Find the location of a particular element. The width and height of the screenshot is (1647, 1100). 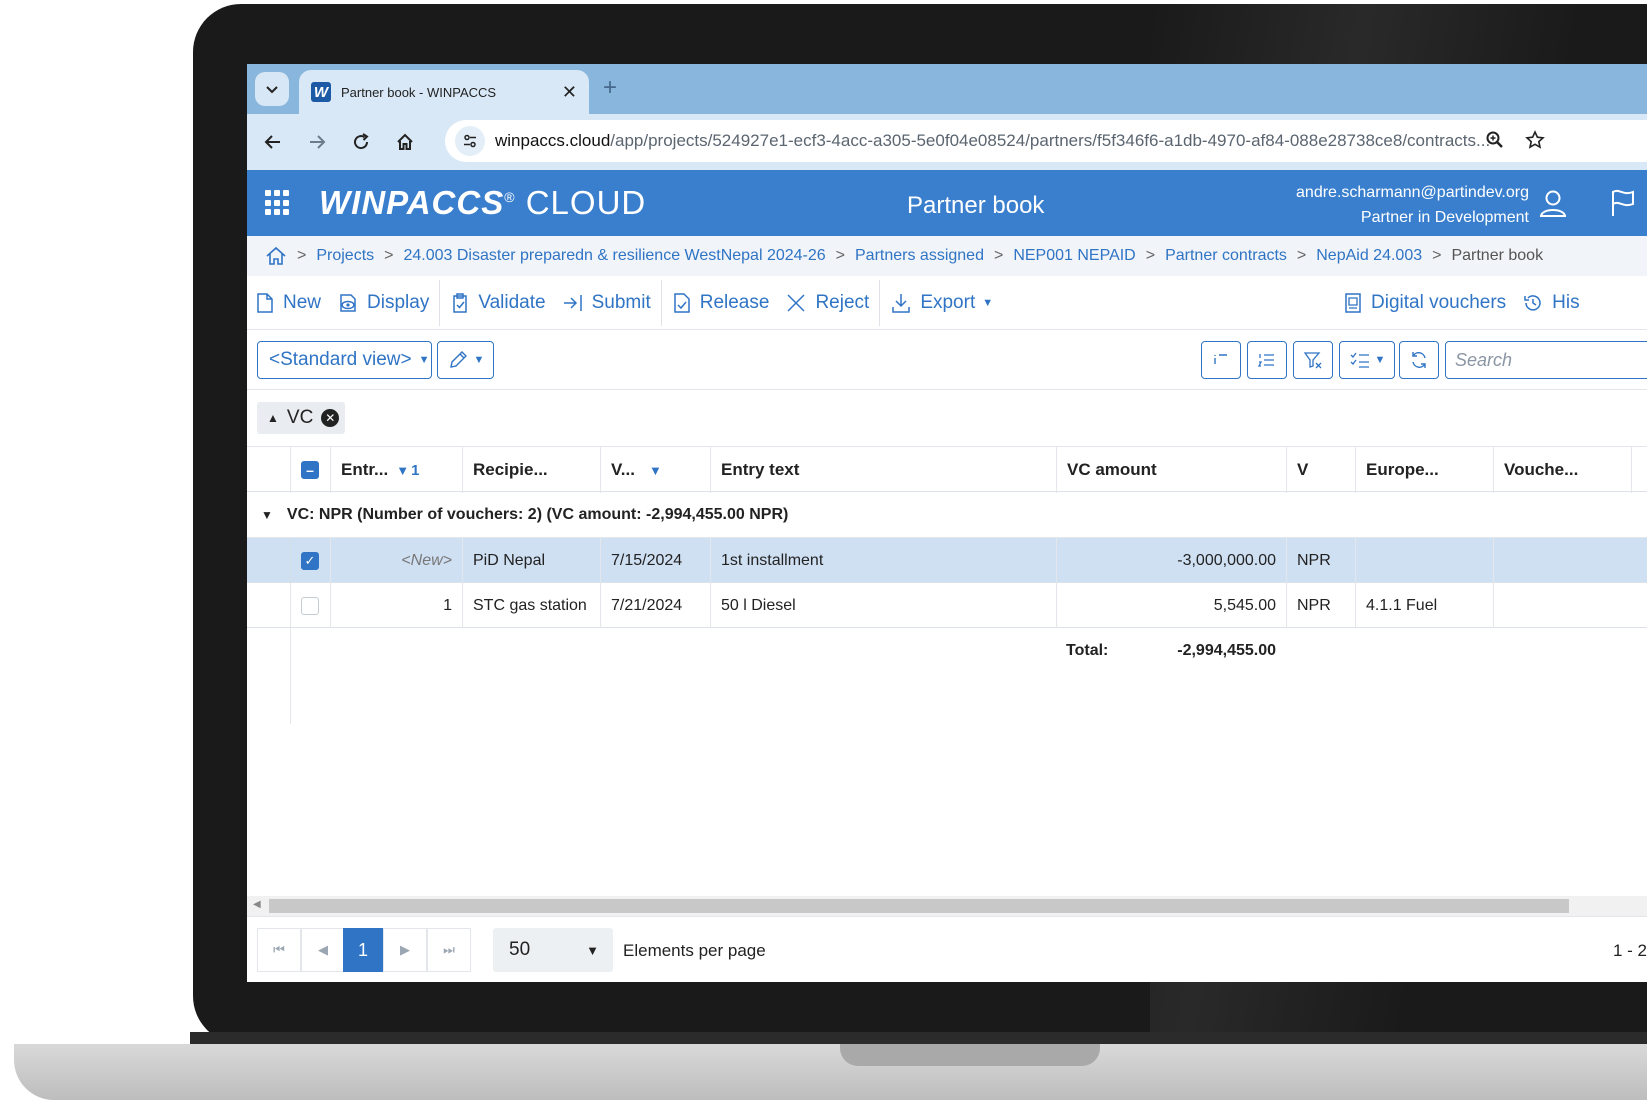

last-page-icon: ⏭ is located at coordinates (449, 950).